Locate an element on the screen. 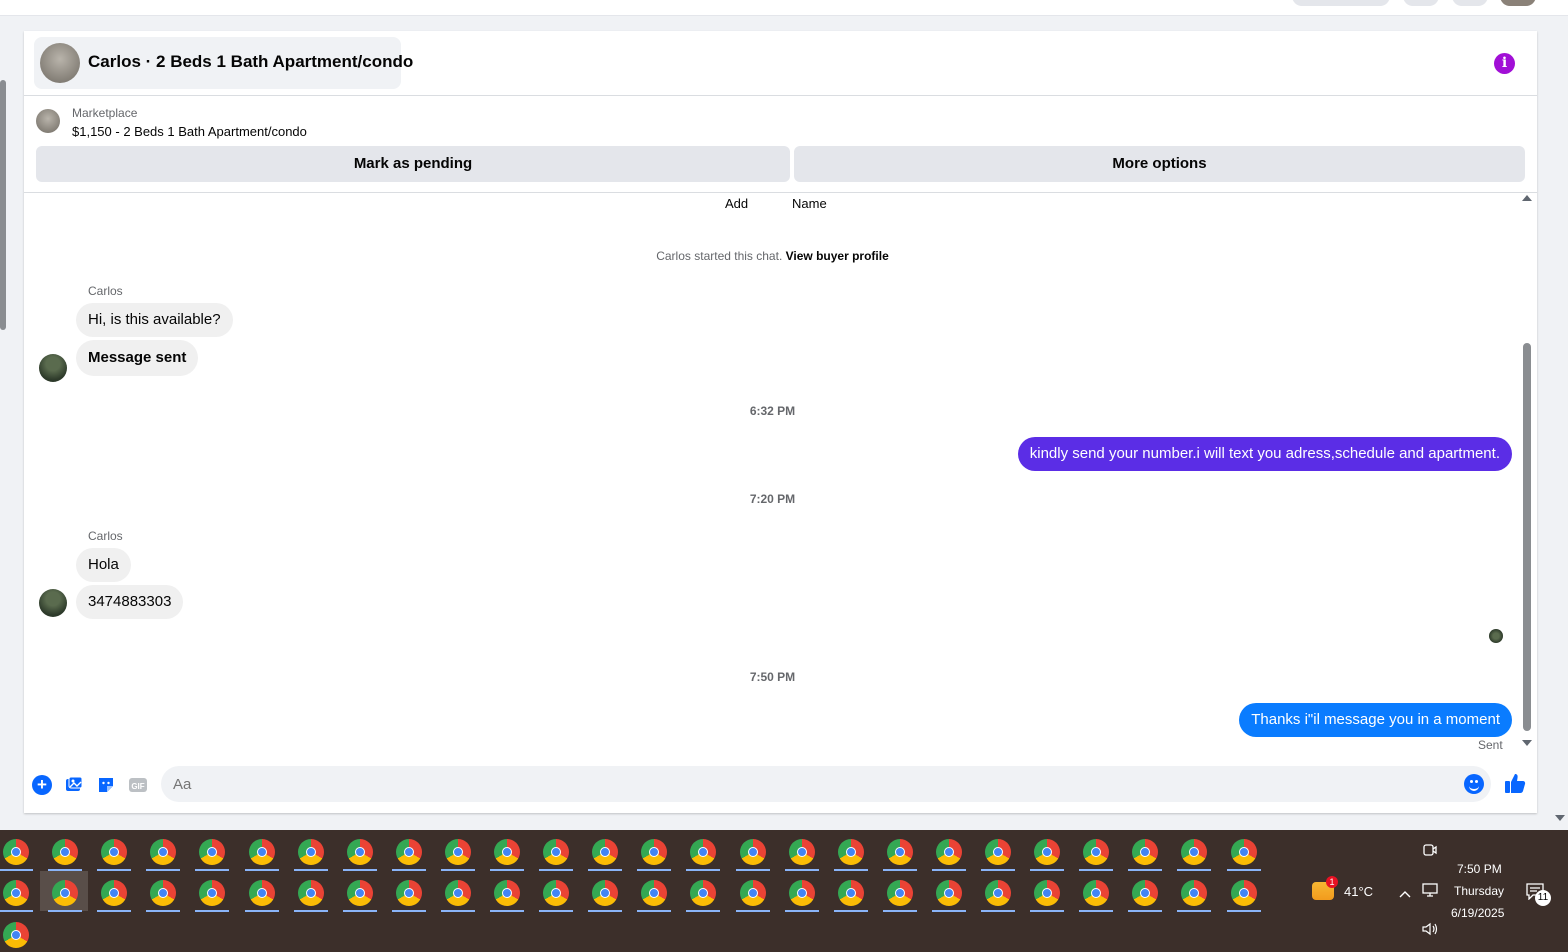 Image resolution: width=1568 pixels, height=952 pixels. listing-price-title: $1,150 - 2 Beds 1 Bath Apartment/condo is located at coordinates (189, 131).